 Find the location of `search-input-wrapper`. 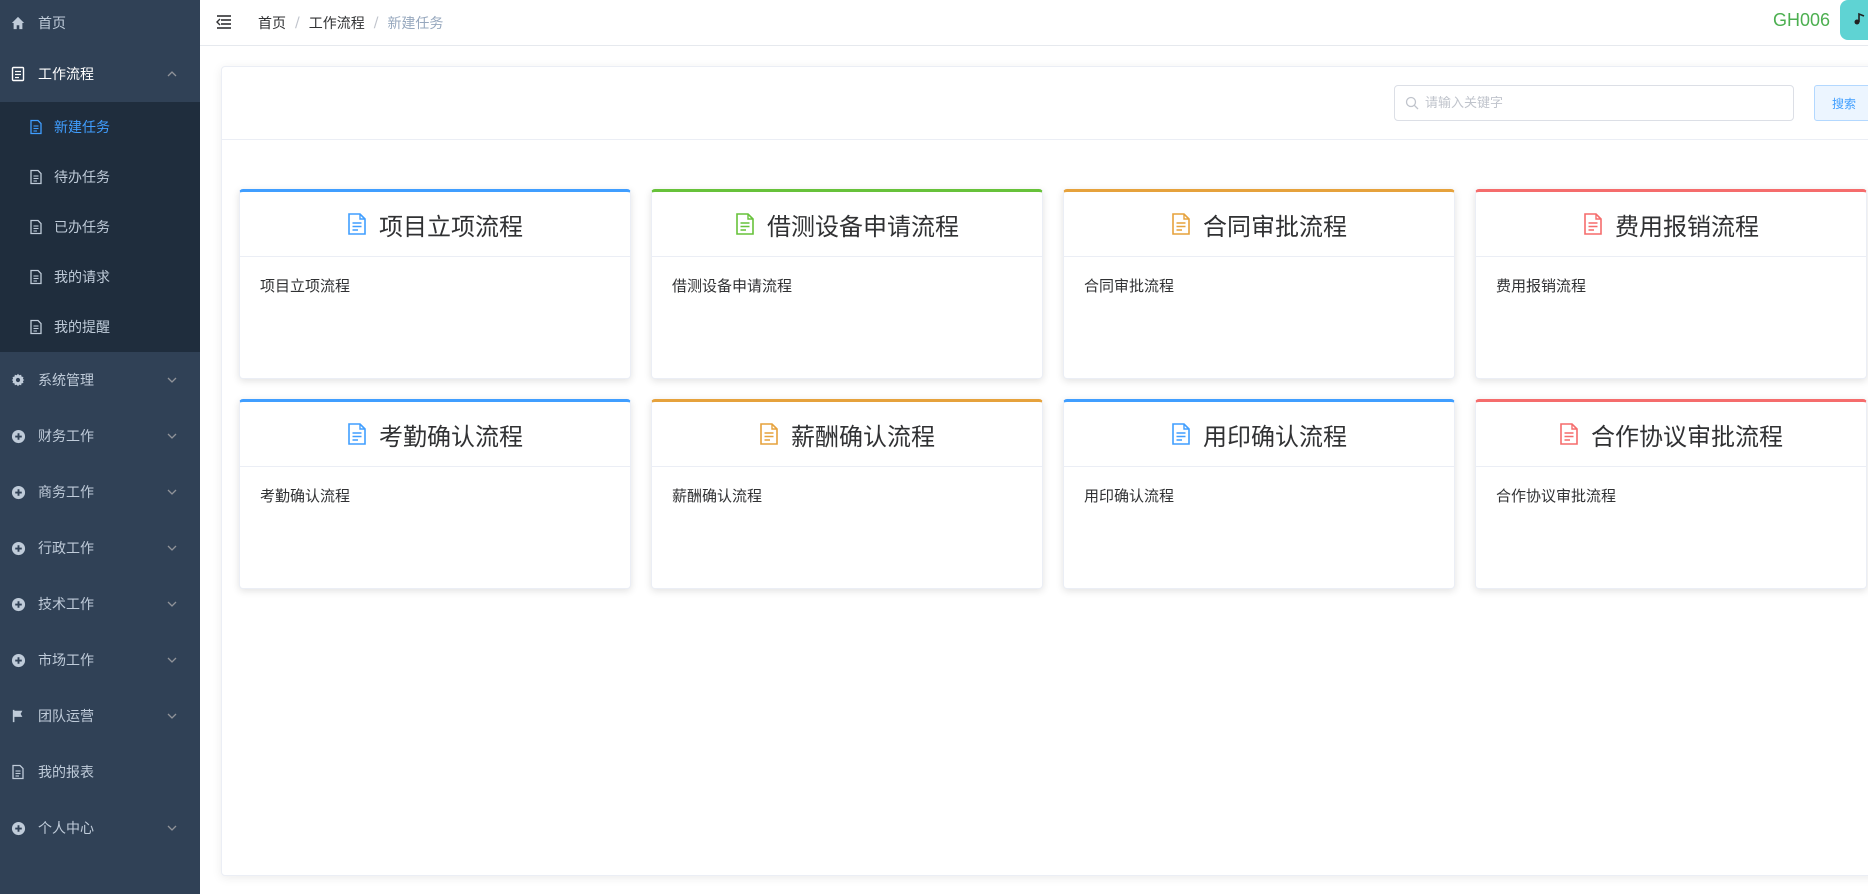

search-input-wrapper is located at coordinates (1594, 103).